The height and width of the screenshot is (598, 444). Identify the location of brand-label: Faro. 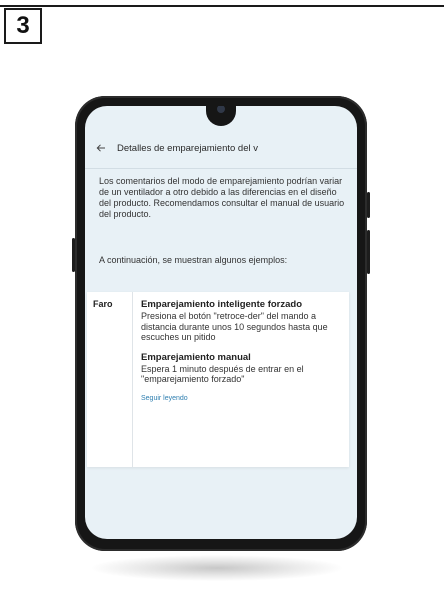
(110, 379).